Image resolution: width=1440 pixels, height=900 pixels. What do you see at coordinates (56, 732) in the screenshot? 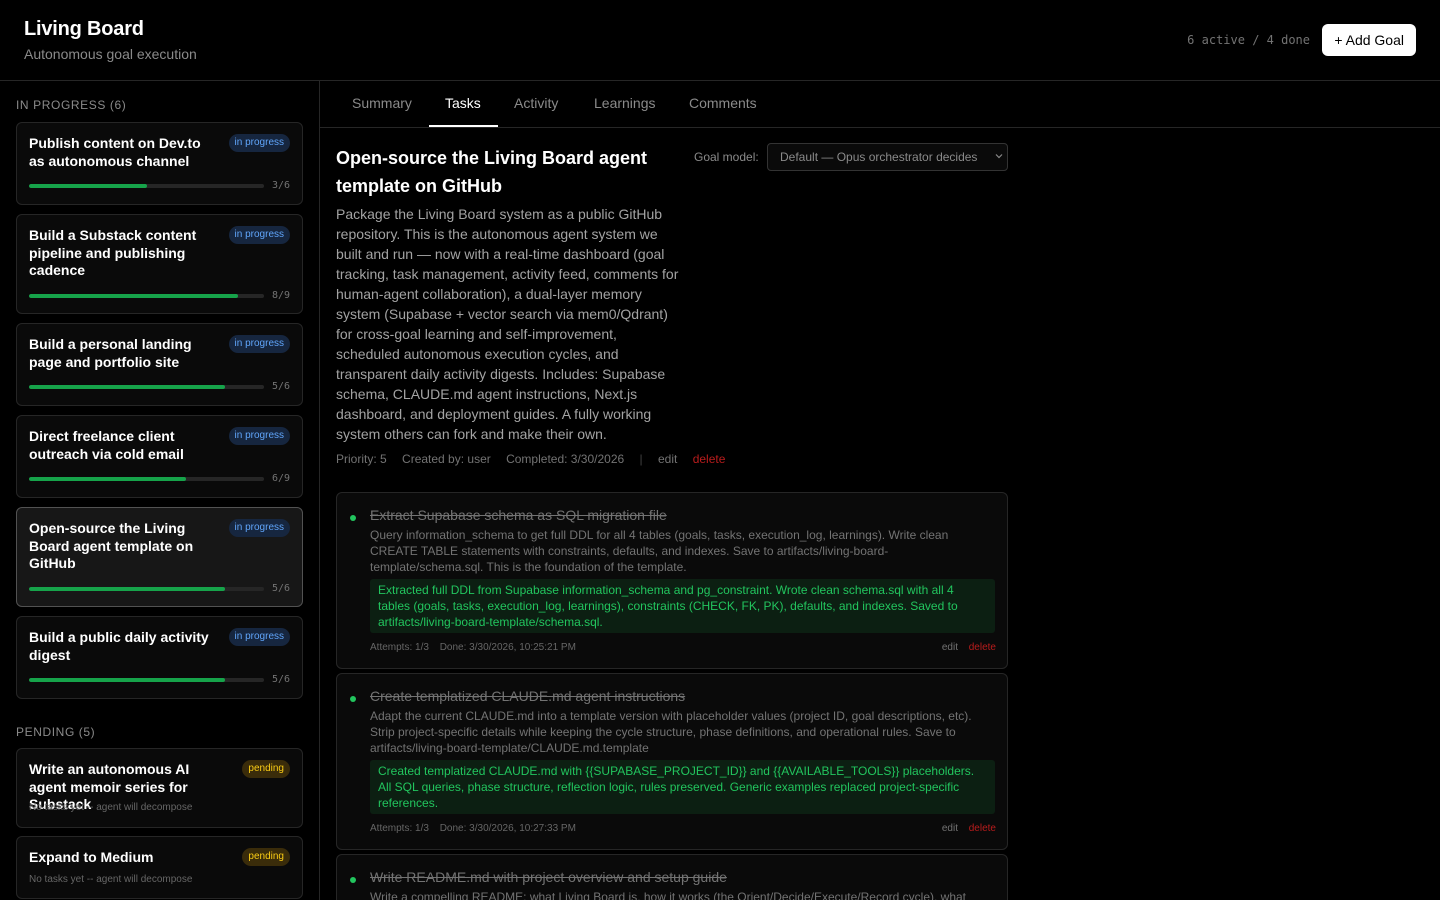
I see `pending-section-label: PENDING (5)` at bounding box center [56, 732].